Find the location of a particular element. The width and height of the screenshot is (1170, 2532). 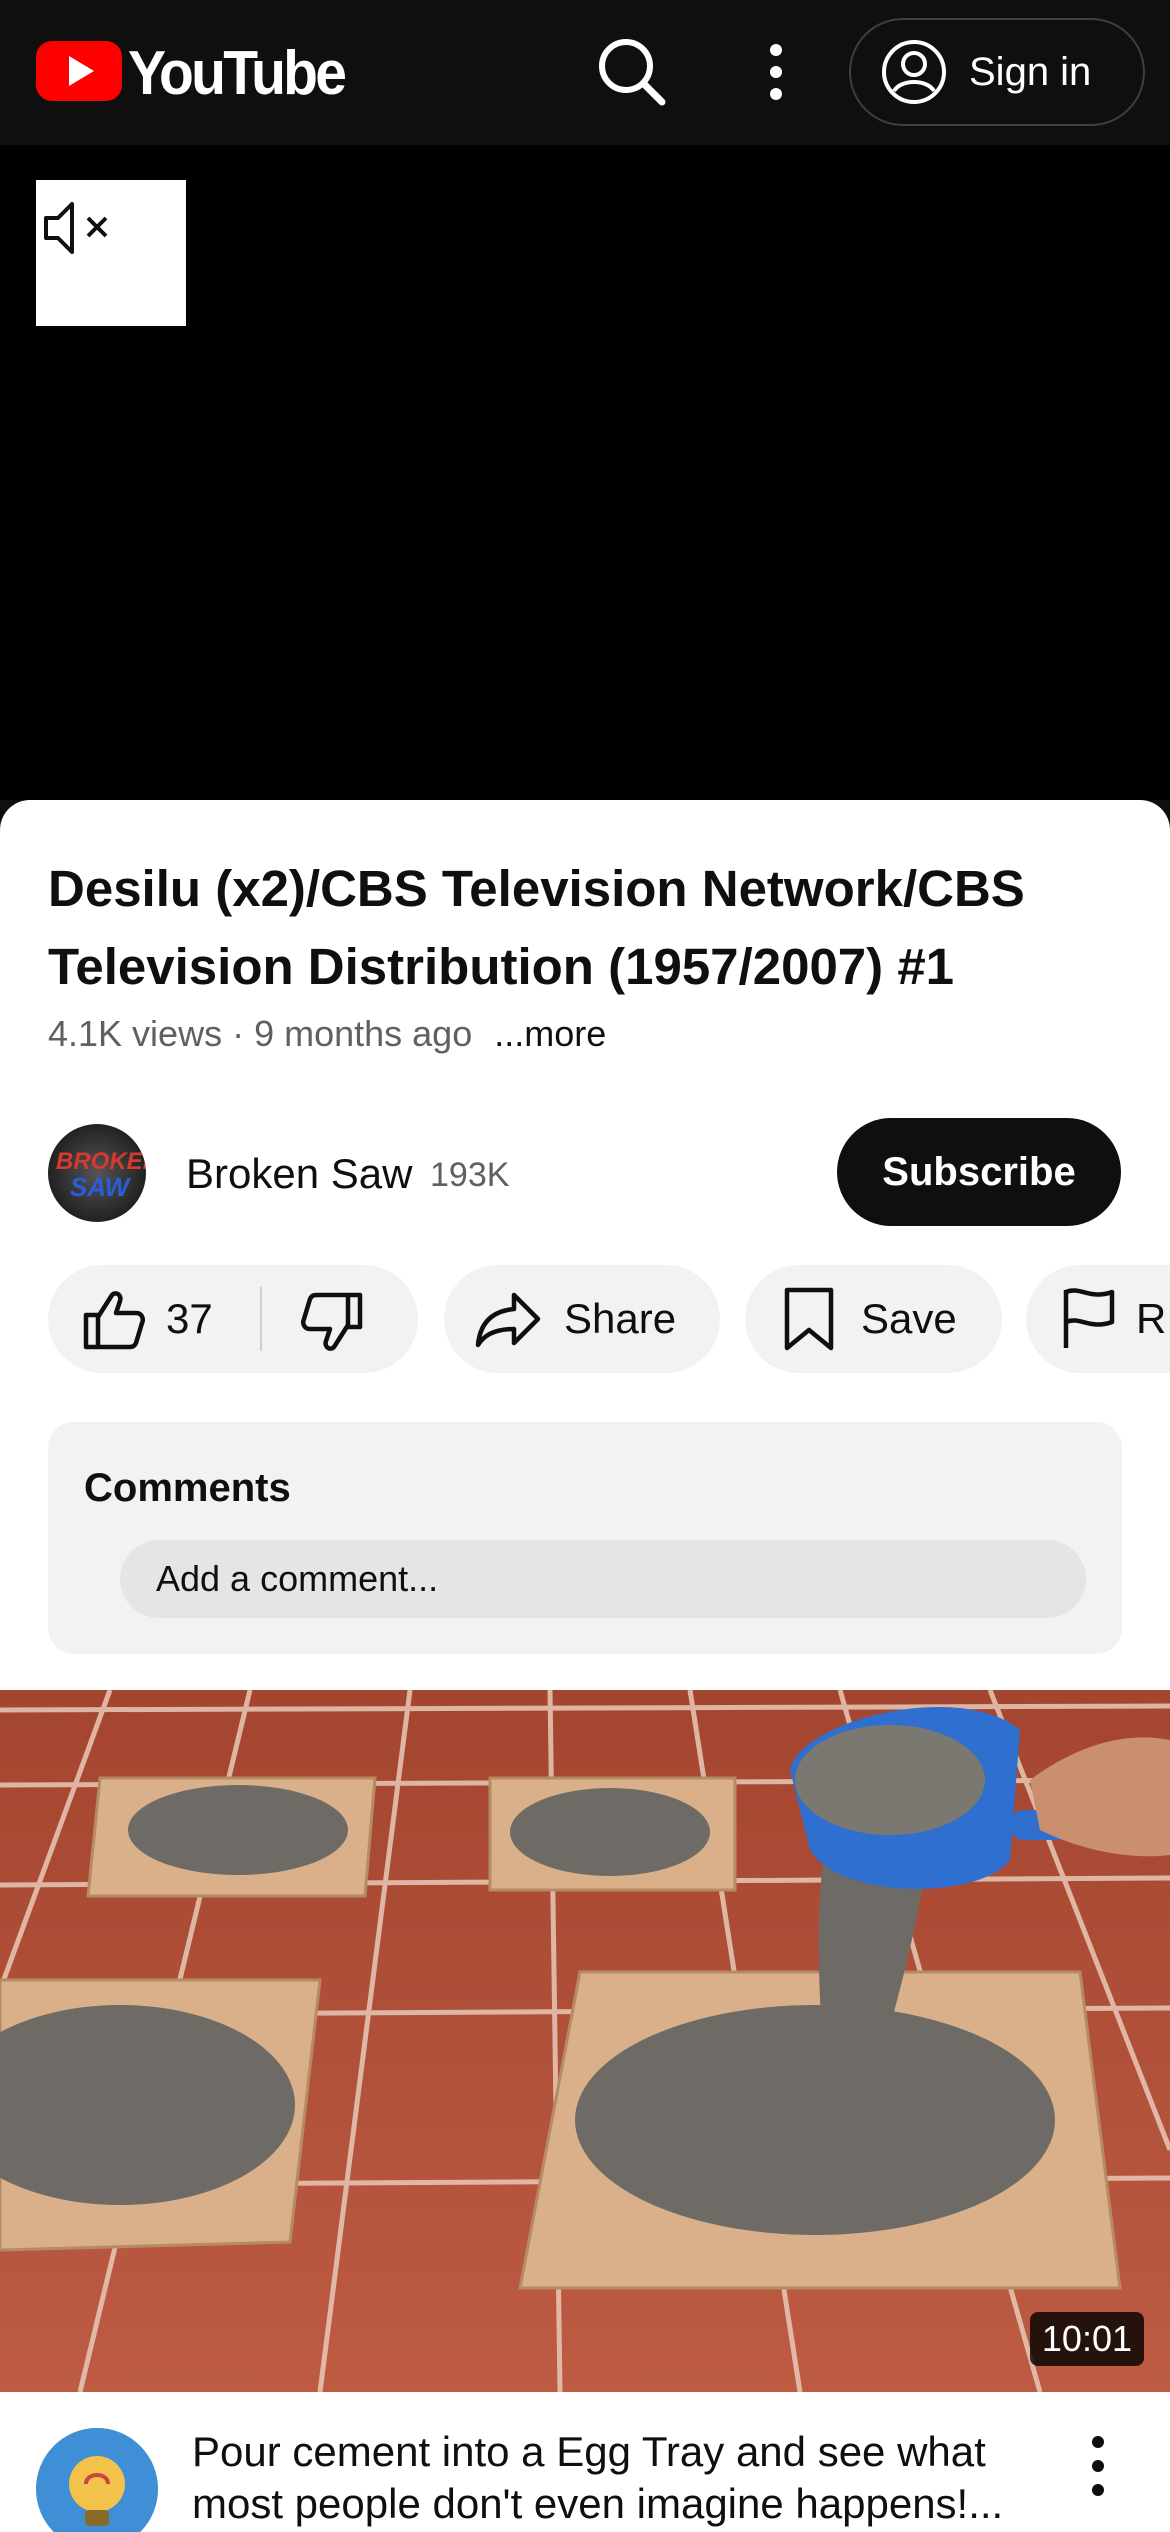

youtube-logo-icon is located at coordinates (79, 71).